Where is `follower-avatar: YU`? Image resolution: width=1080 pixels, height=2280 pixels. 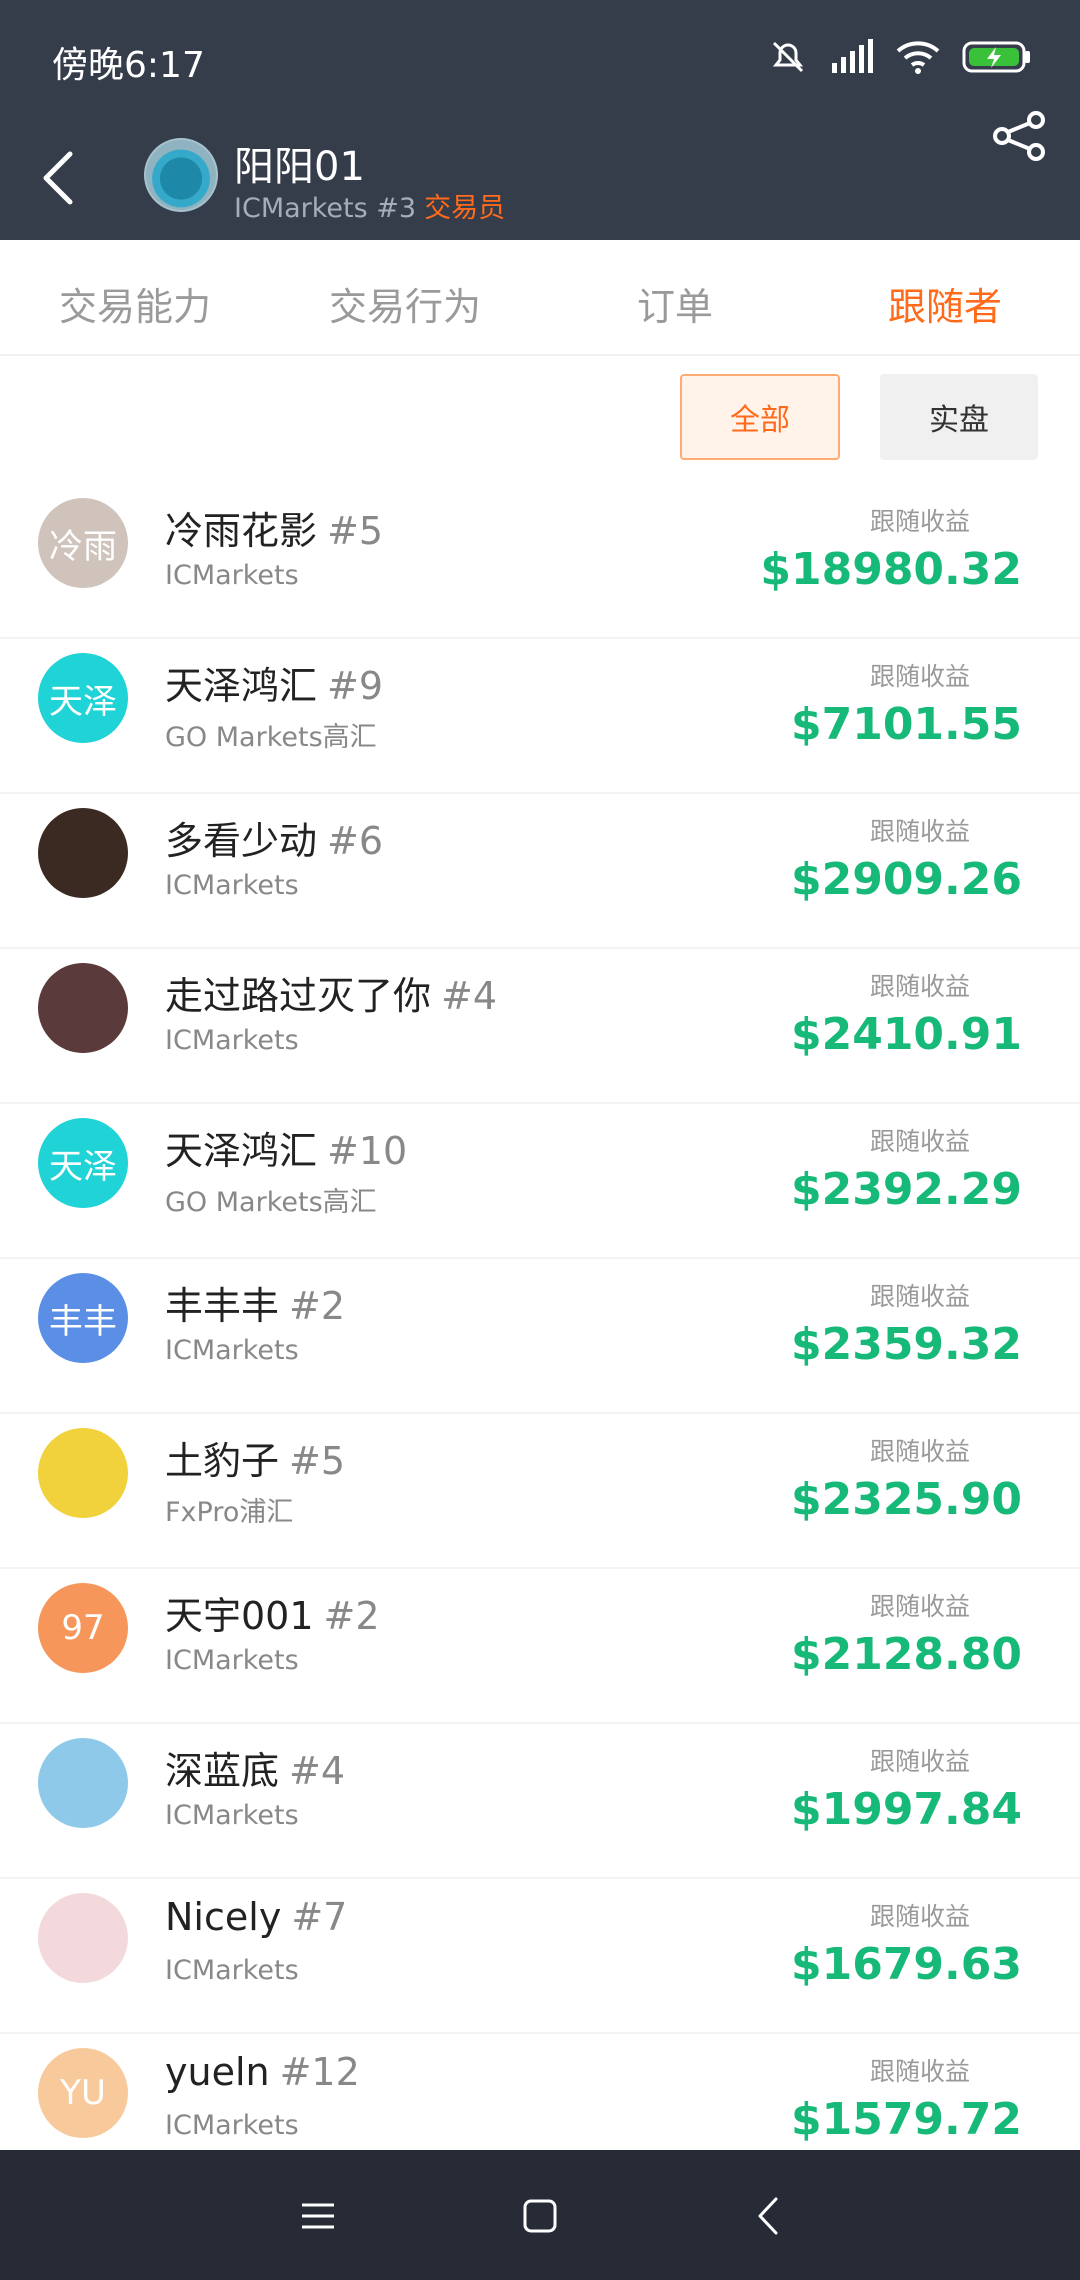
follower-avatar: YU is located at coordinates (83, 2093).